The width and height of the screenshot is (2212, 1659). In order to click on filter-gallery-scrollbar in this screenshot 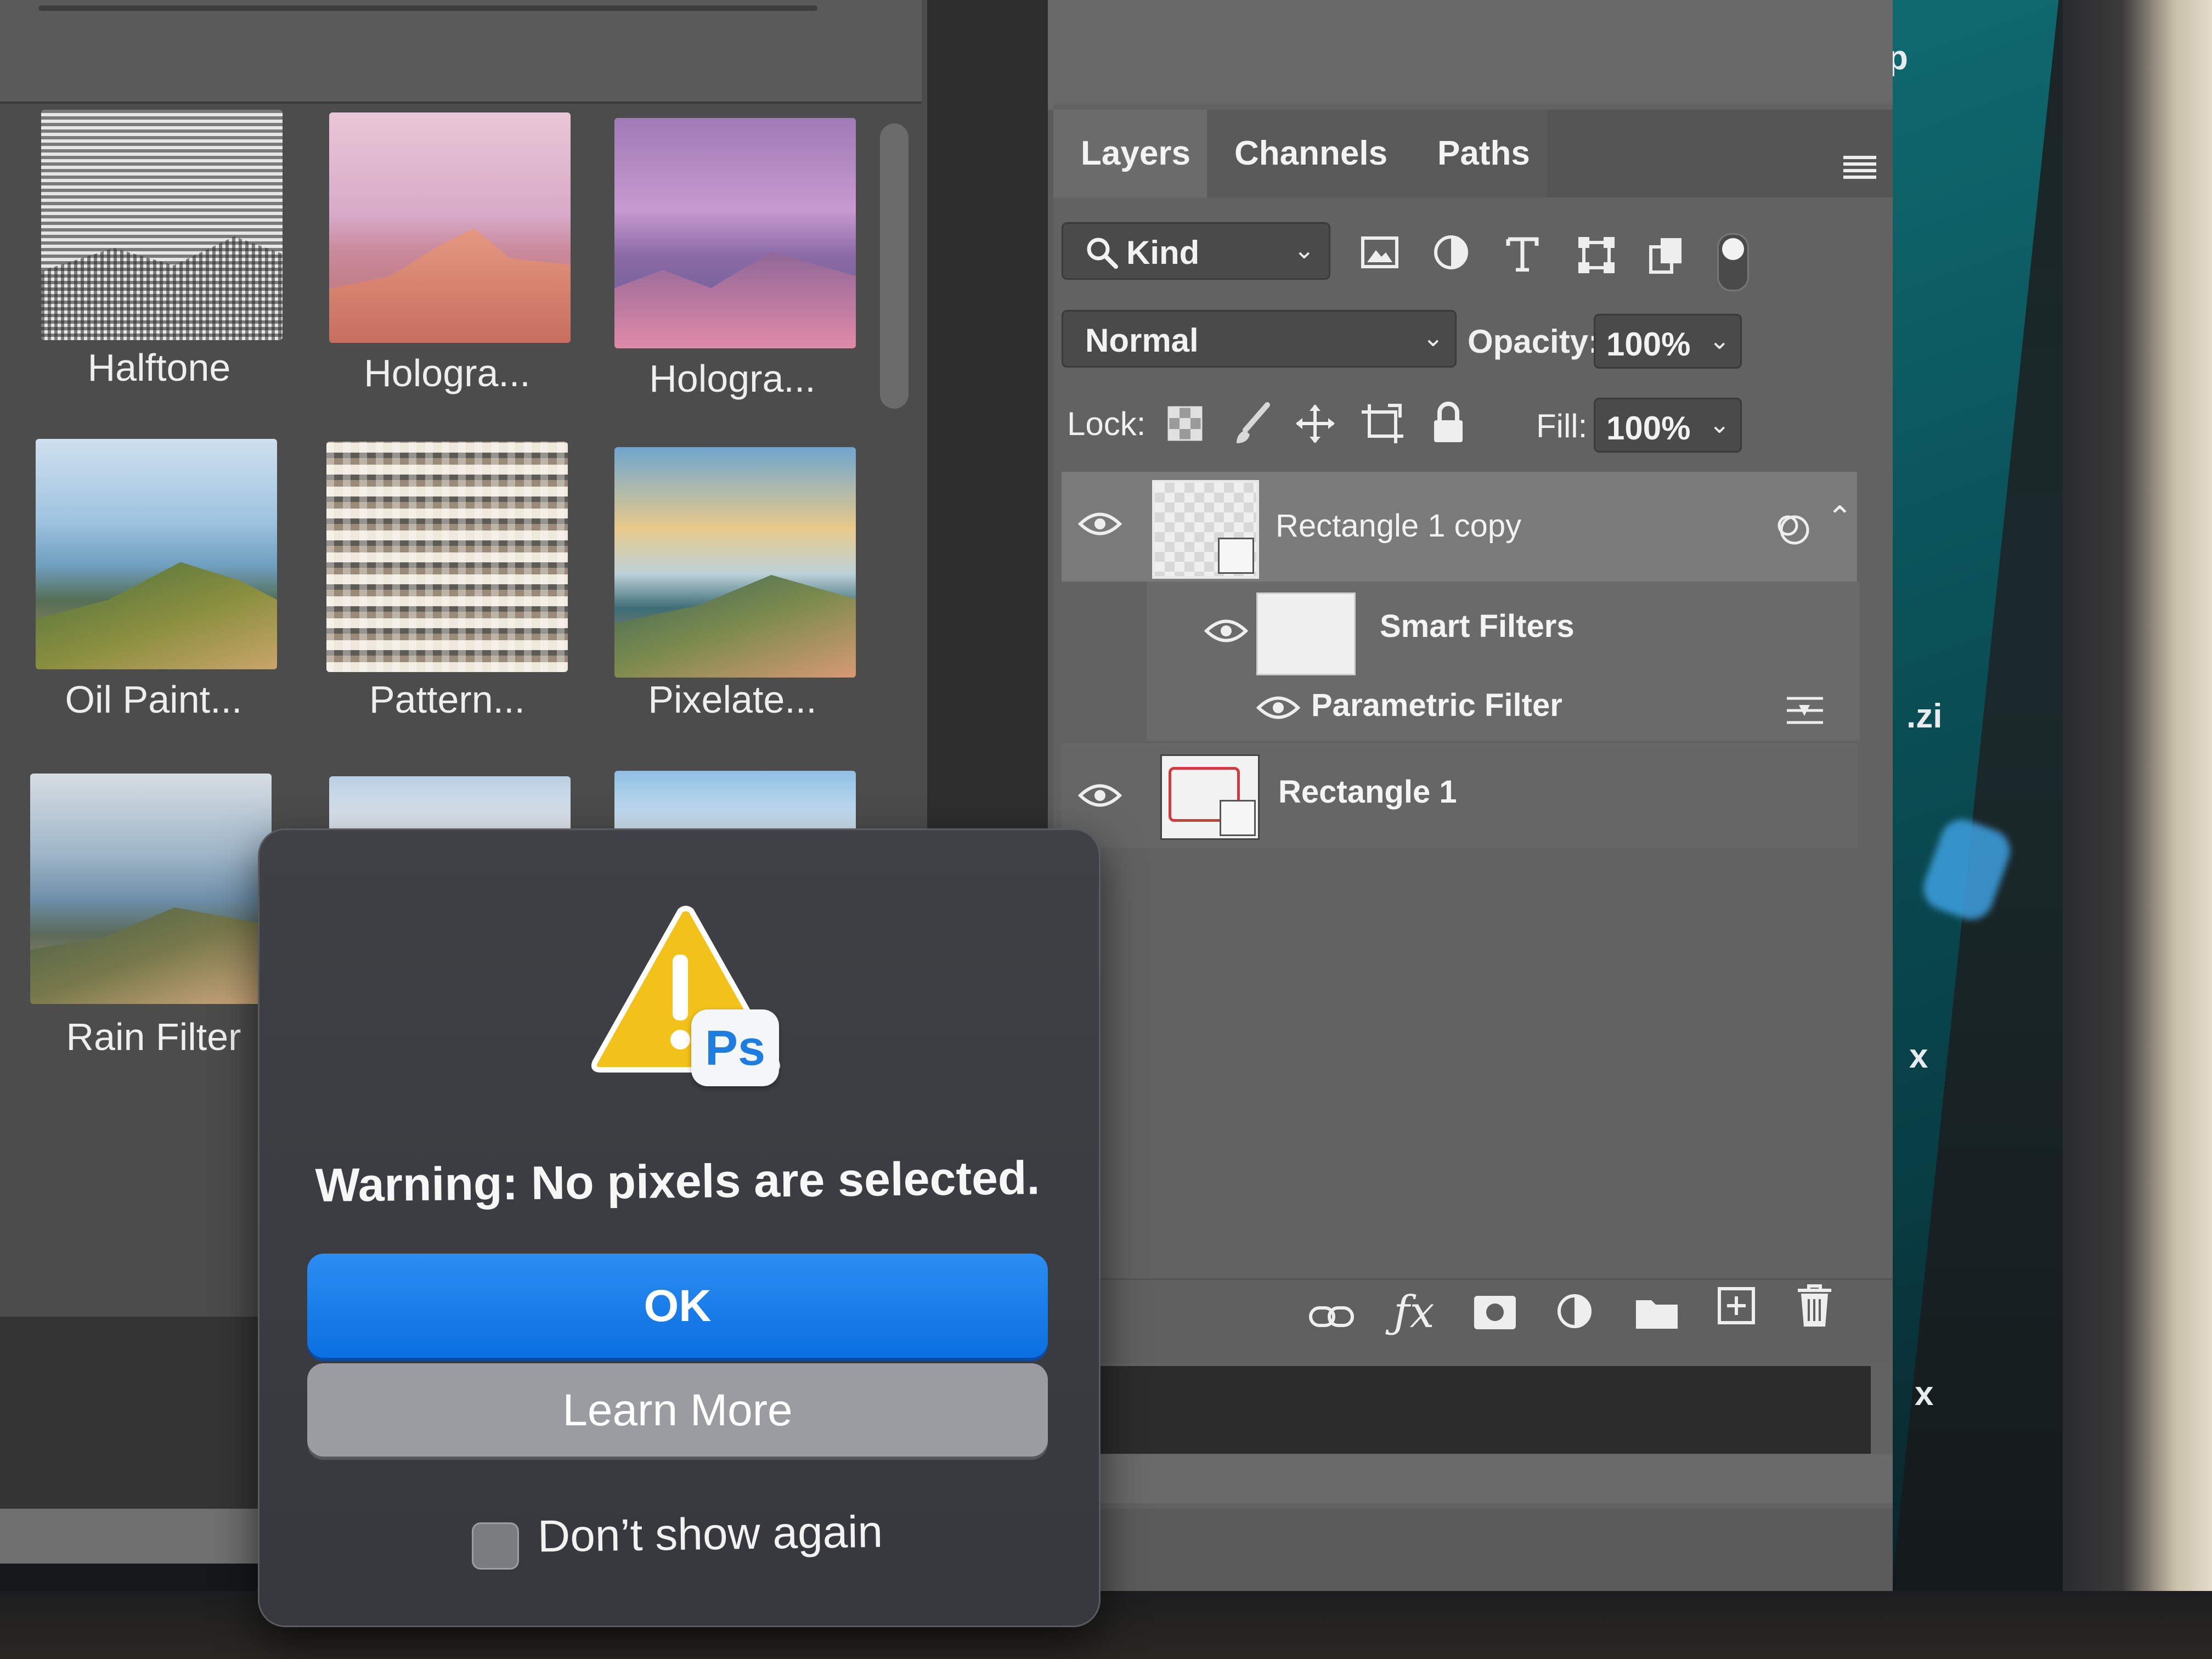, I will do `click(895, 266)`.